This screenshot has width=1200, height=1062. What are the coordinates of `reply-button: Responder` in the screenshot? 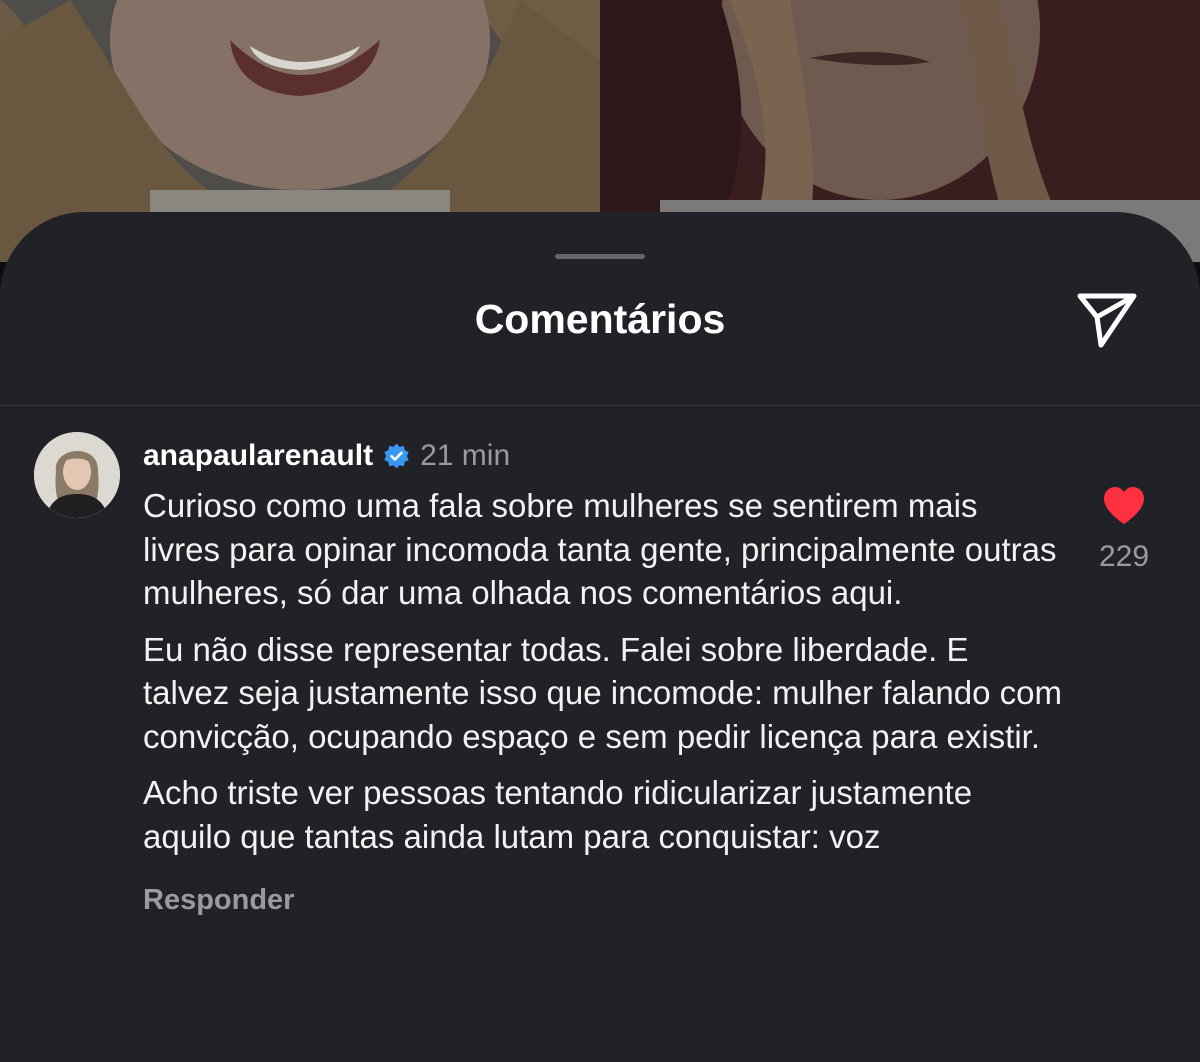 It's located at (218, 900).